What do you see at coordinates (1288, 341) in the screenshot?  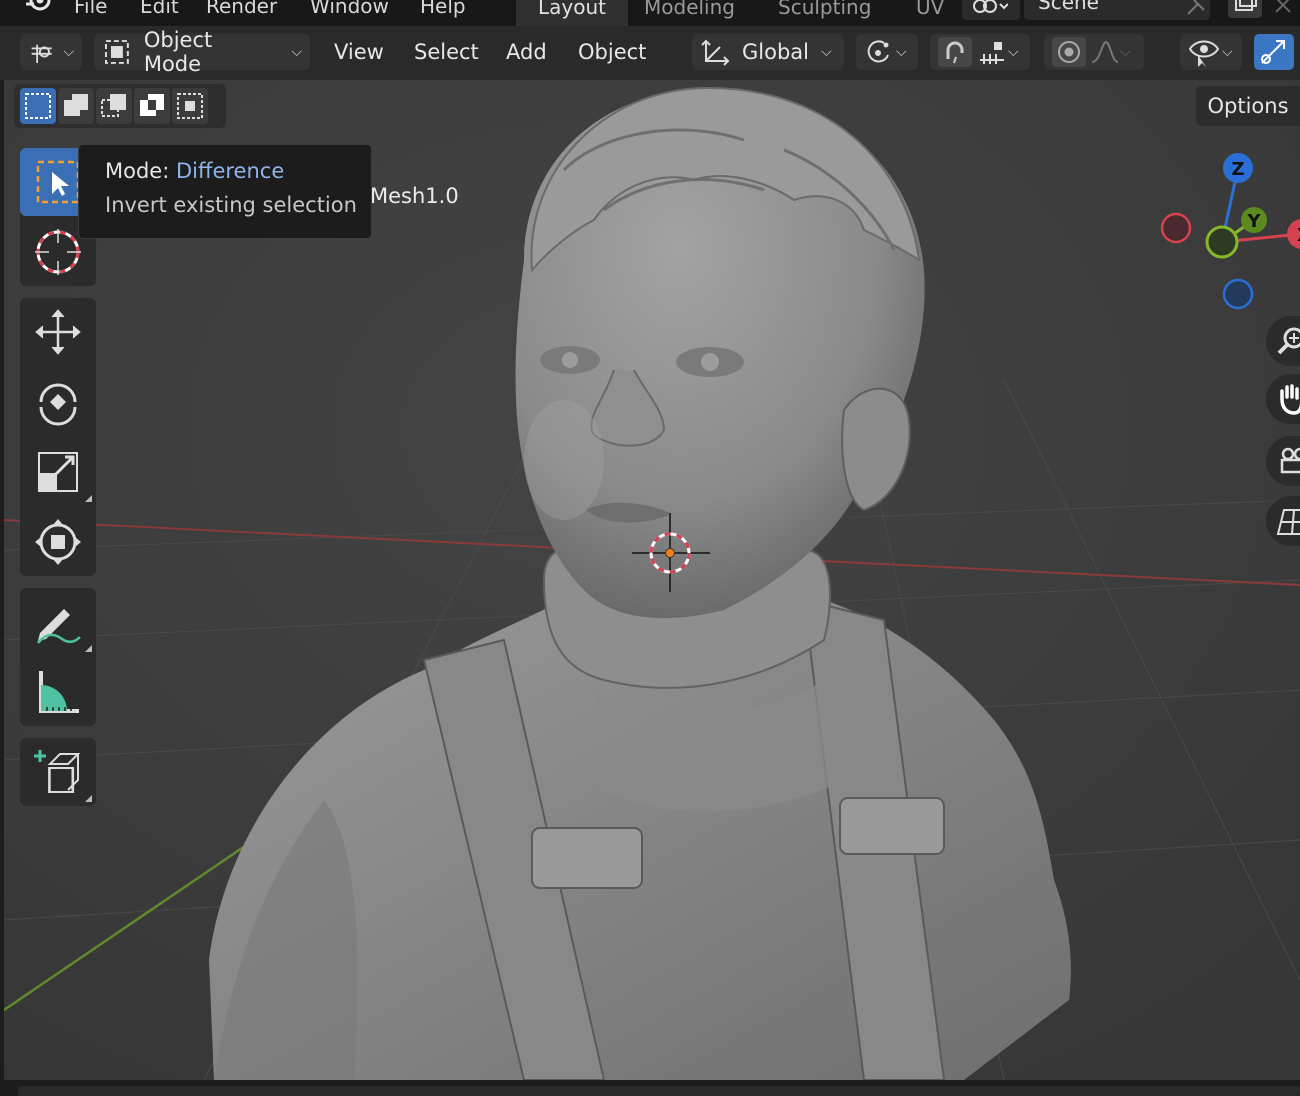 I see `zoom-magnifier-icon` at bounding box center [1288, 341].